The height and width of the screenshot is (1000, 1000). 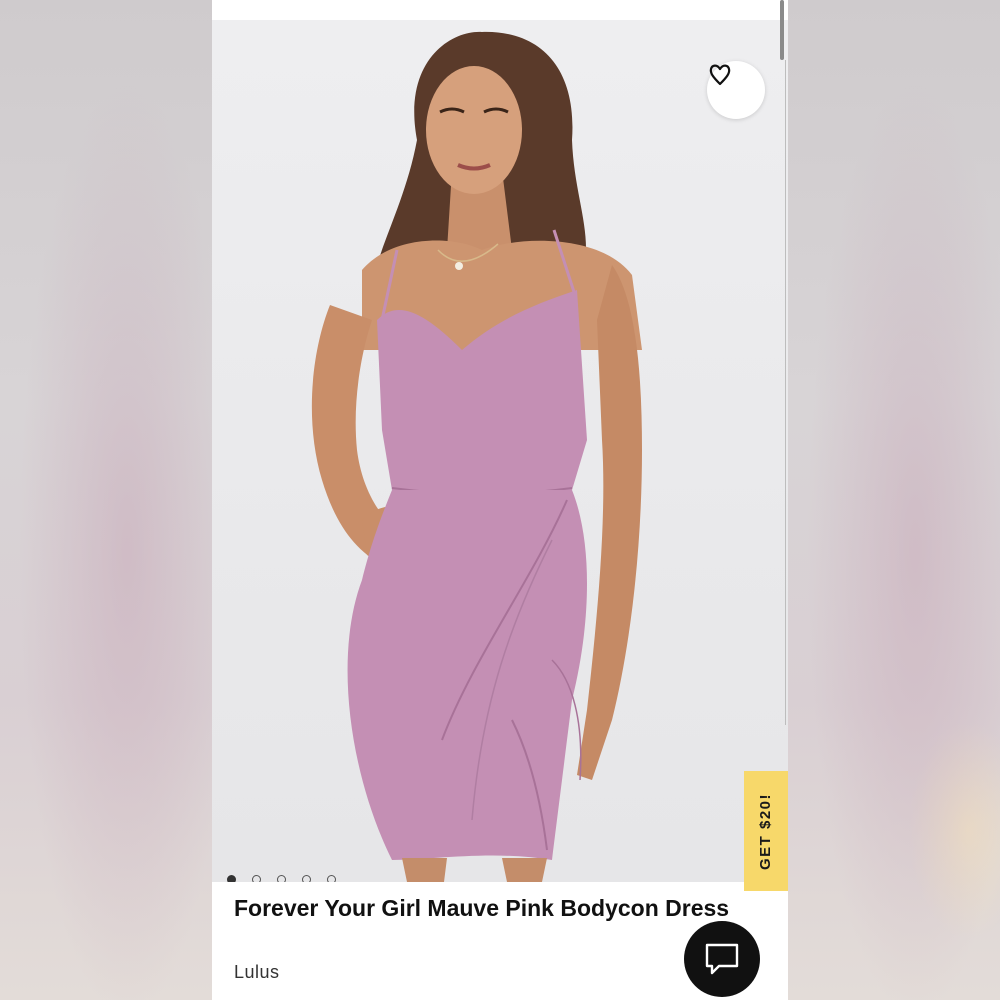 I want to click on promo-tab: GET $20!, so click(x=766, y=831).